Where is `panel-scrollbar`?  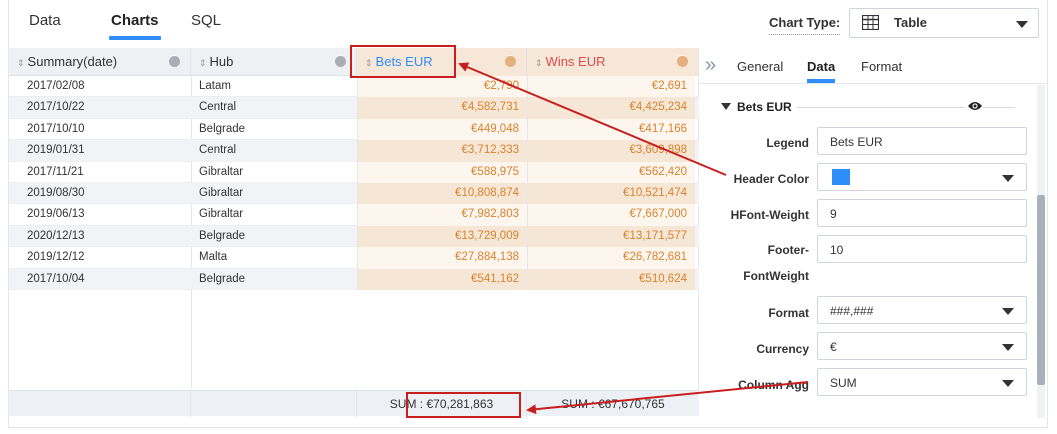 panel-scrollbar is located at coordinates (1041, 251).